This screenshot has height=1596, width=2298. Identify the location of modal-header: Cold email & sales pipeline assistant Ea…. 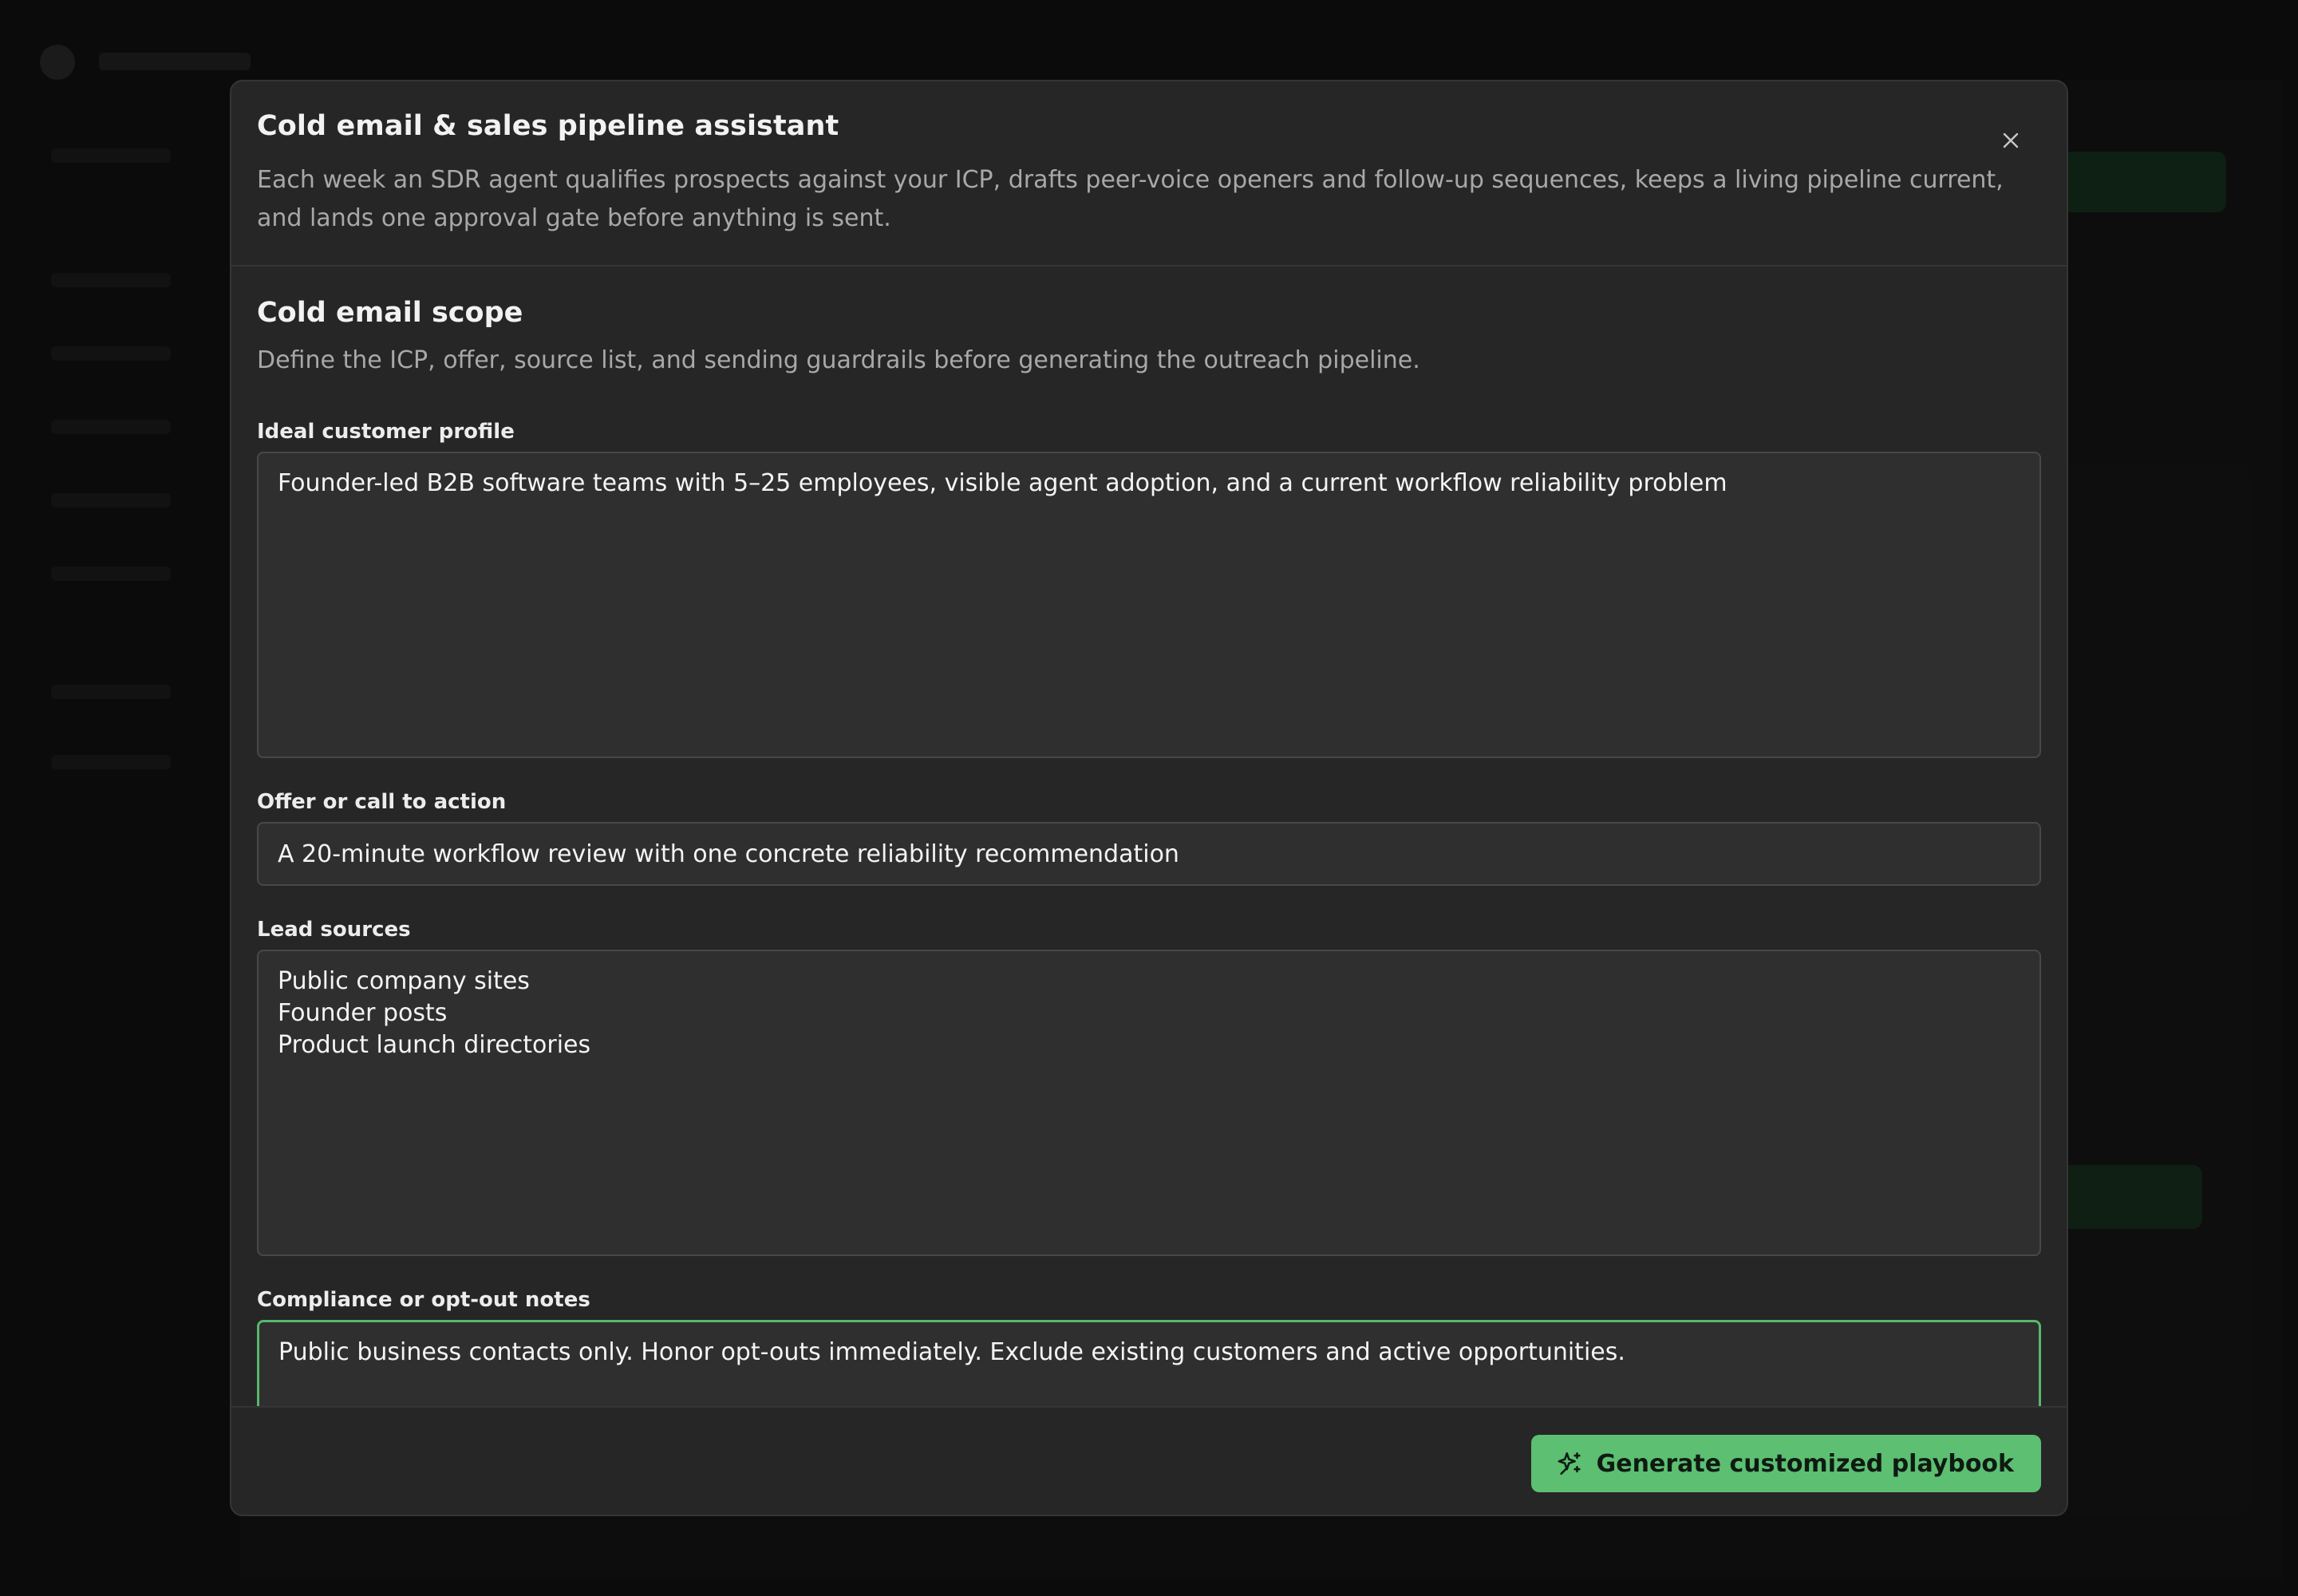
(1149, 174).